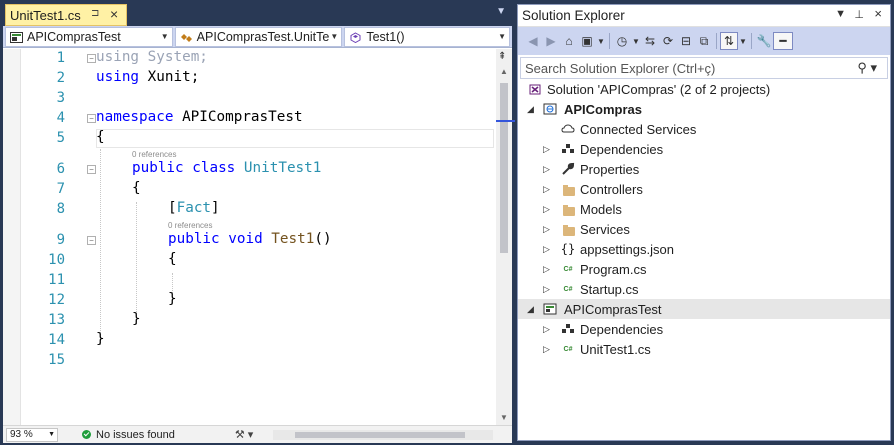 This screenshot has height=445, width=894. Describe the element at coordinates (60, 189) in the screenshot. I see `line-number: 7` at that location.